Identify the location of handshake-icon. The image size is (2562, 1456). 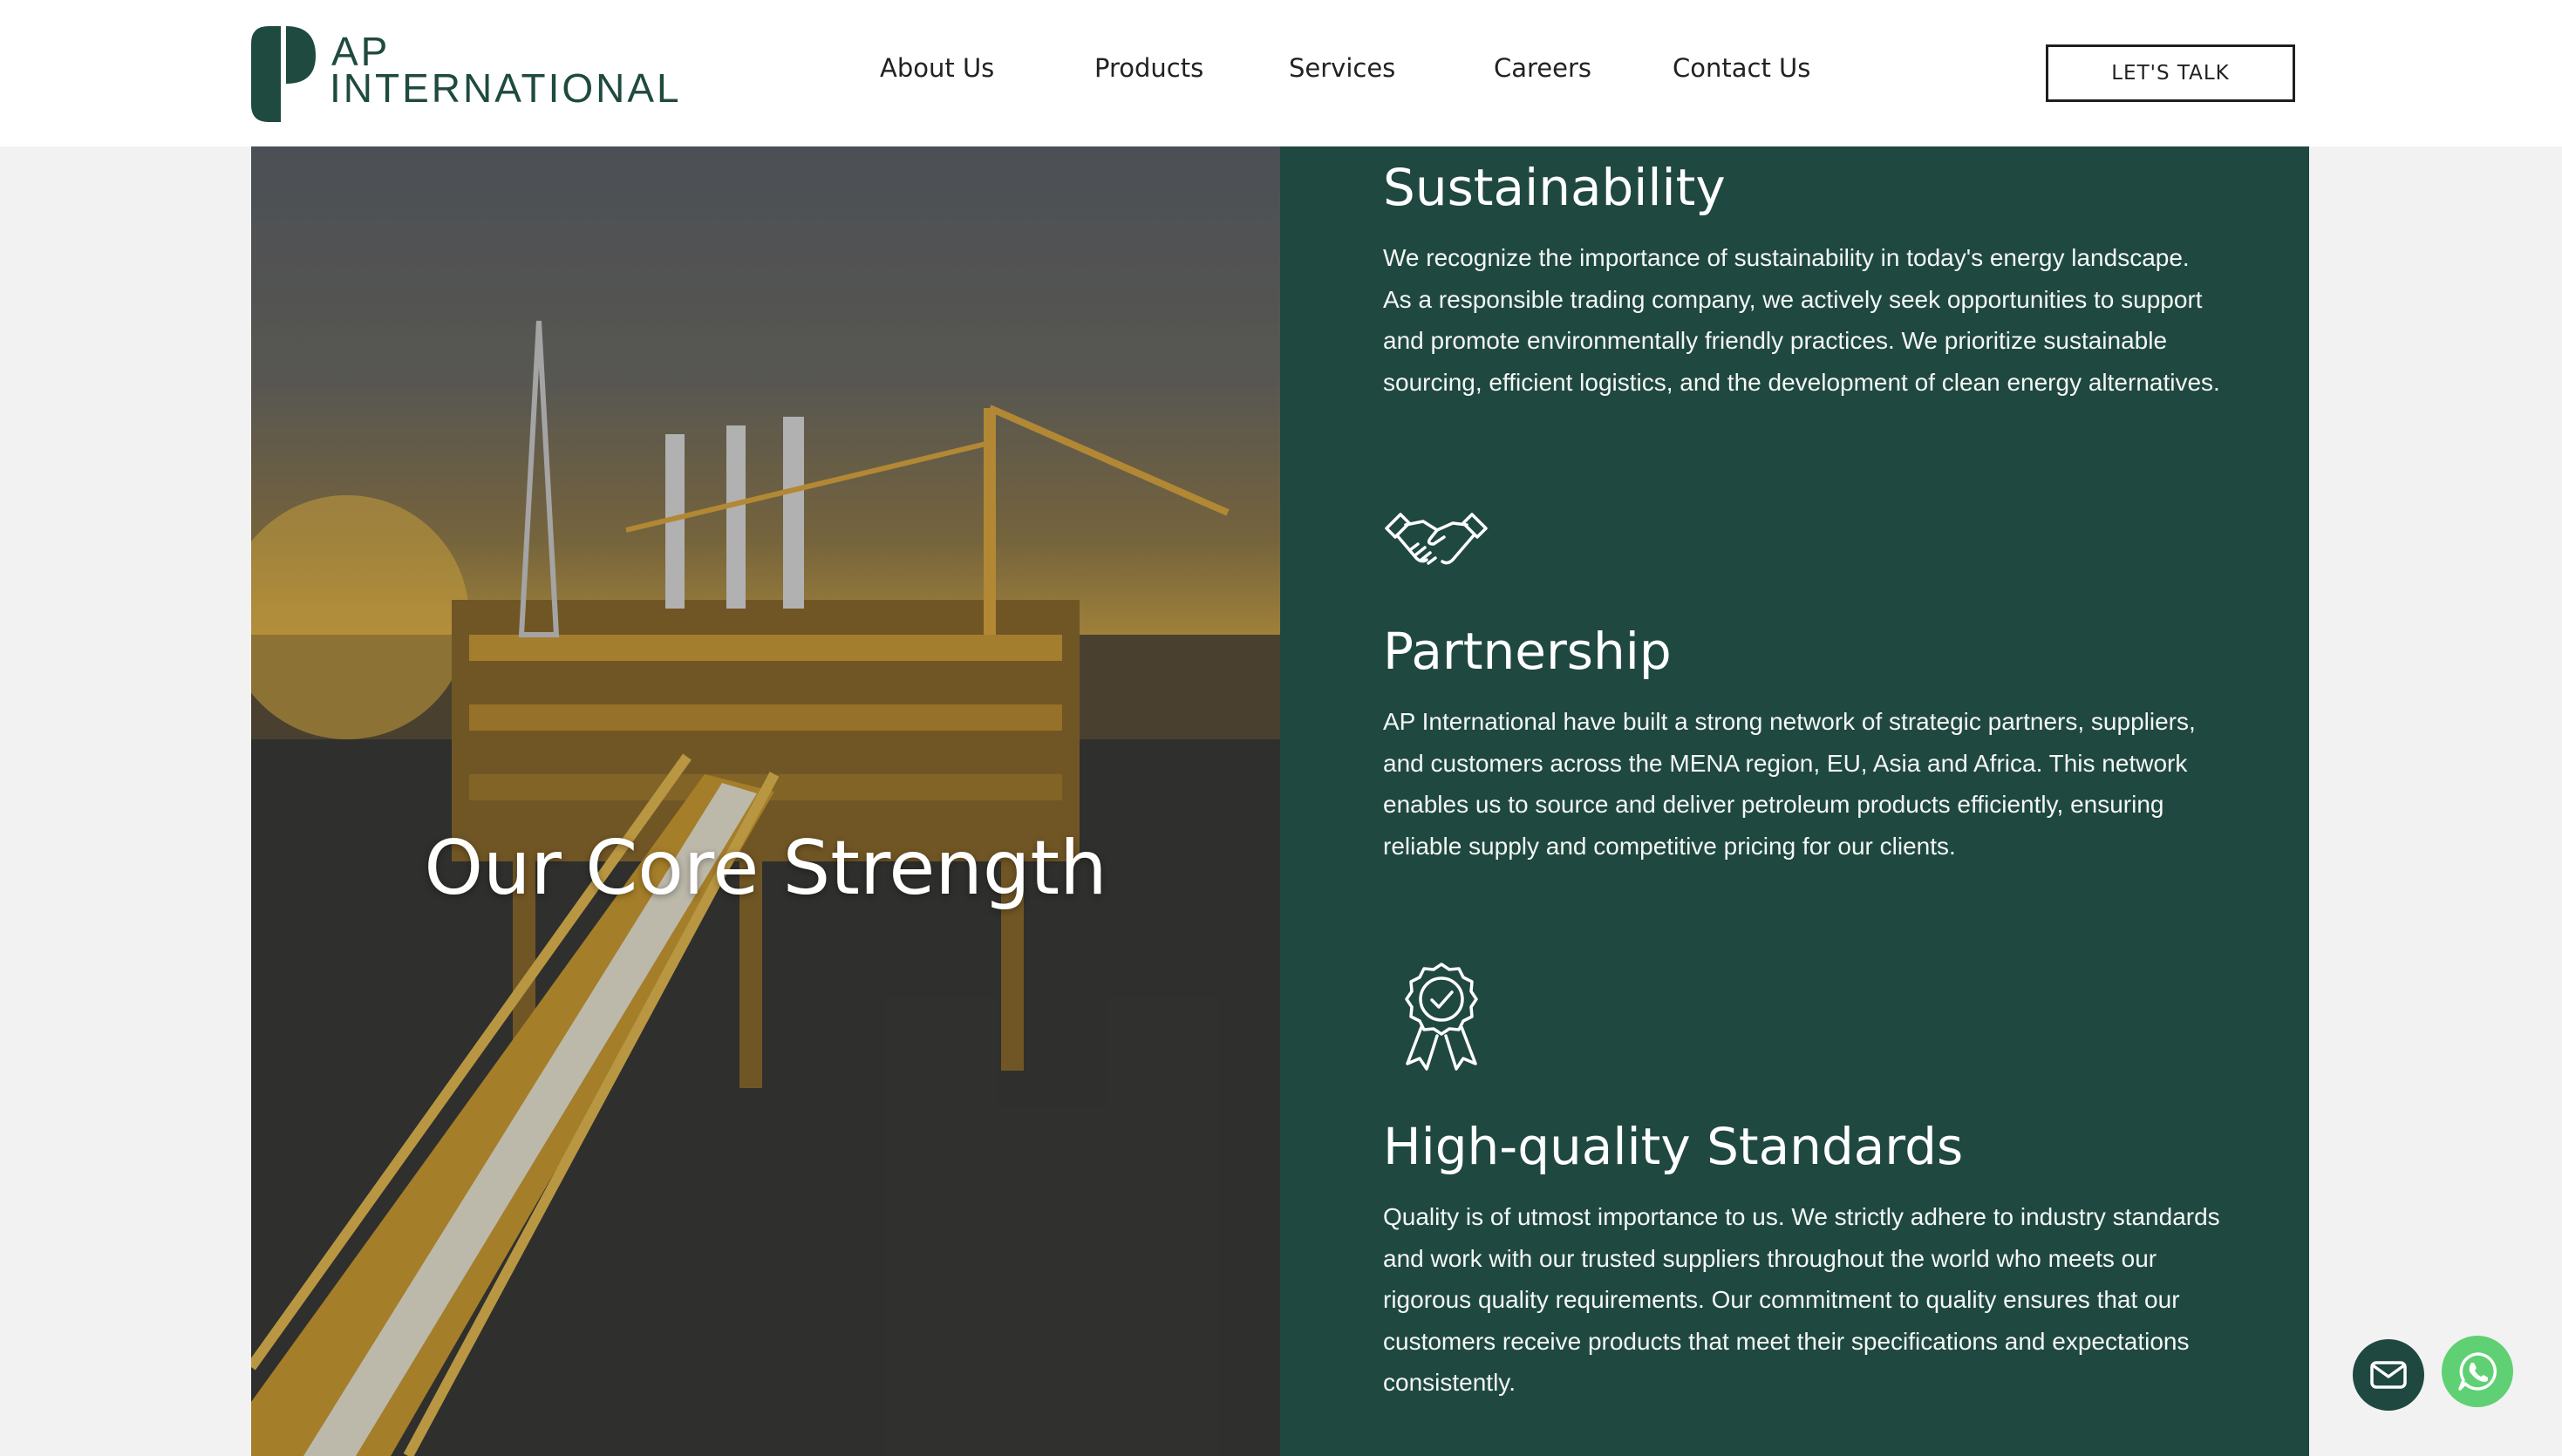
(1436, 539).